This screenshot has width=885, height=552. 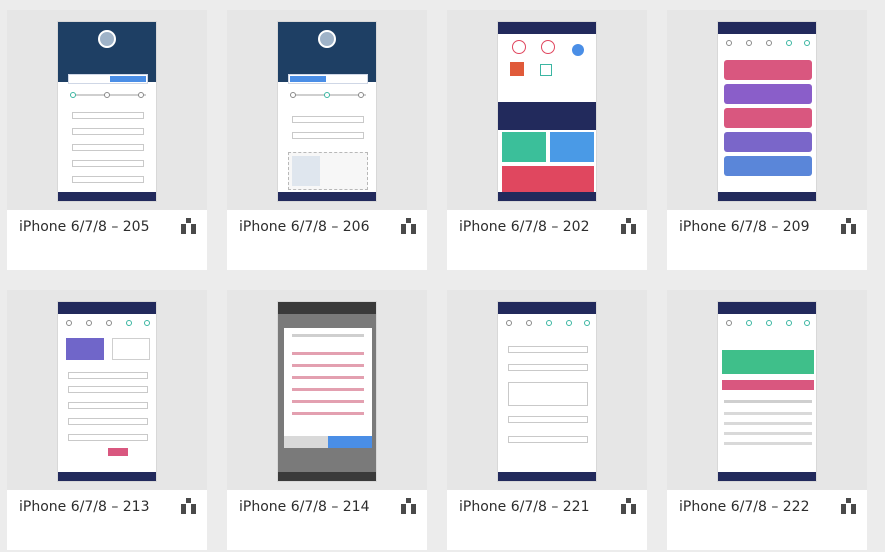 What do you see at coordinates (304, 507) in the screenshot?
I see `artboard-title: iPhone 6/7/8 – 214` at bounding box center [304, 507].